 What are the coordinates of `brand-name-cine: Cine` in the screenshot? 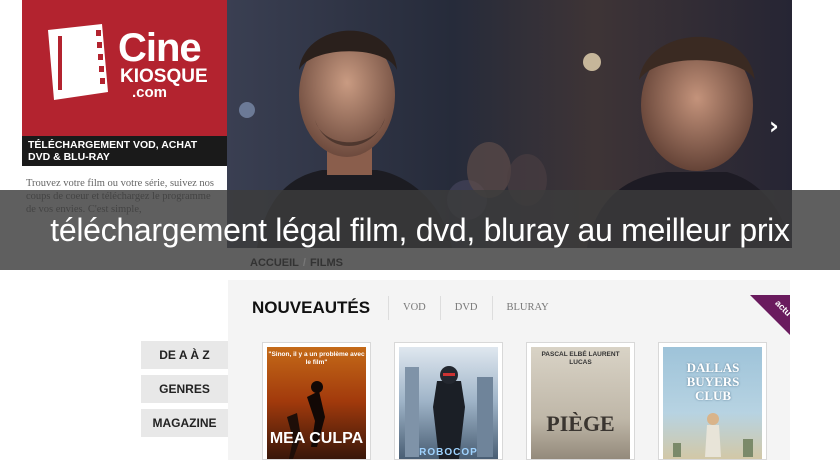 It's located at (160, 48).